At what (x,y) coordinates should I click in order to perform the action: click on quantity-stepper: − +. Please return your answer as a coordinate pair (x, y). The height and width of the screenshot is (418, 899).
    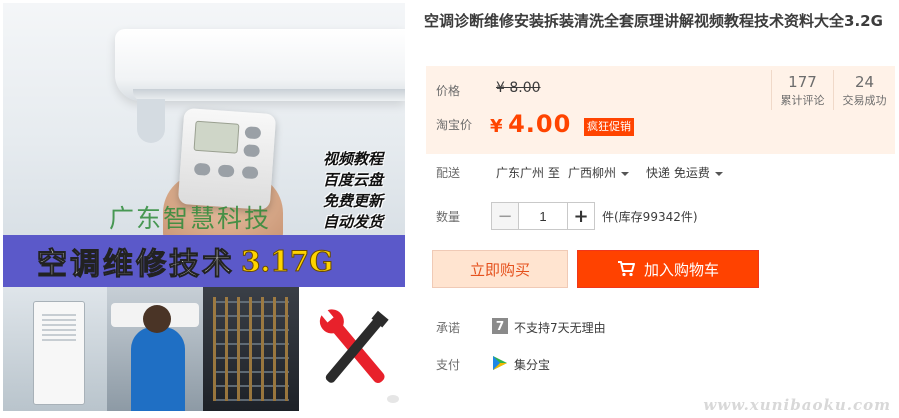
    Looking at the image, I should click on (543, 216).